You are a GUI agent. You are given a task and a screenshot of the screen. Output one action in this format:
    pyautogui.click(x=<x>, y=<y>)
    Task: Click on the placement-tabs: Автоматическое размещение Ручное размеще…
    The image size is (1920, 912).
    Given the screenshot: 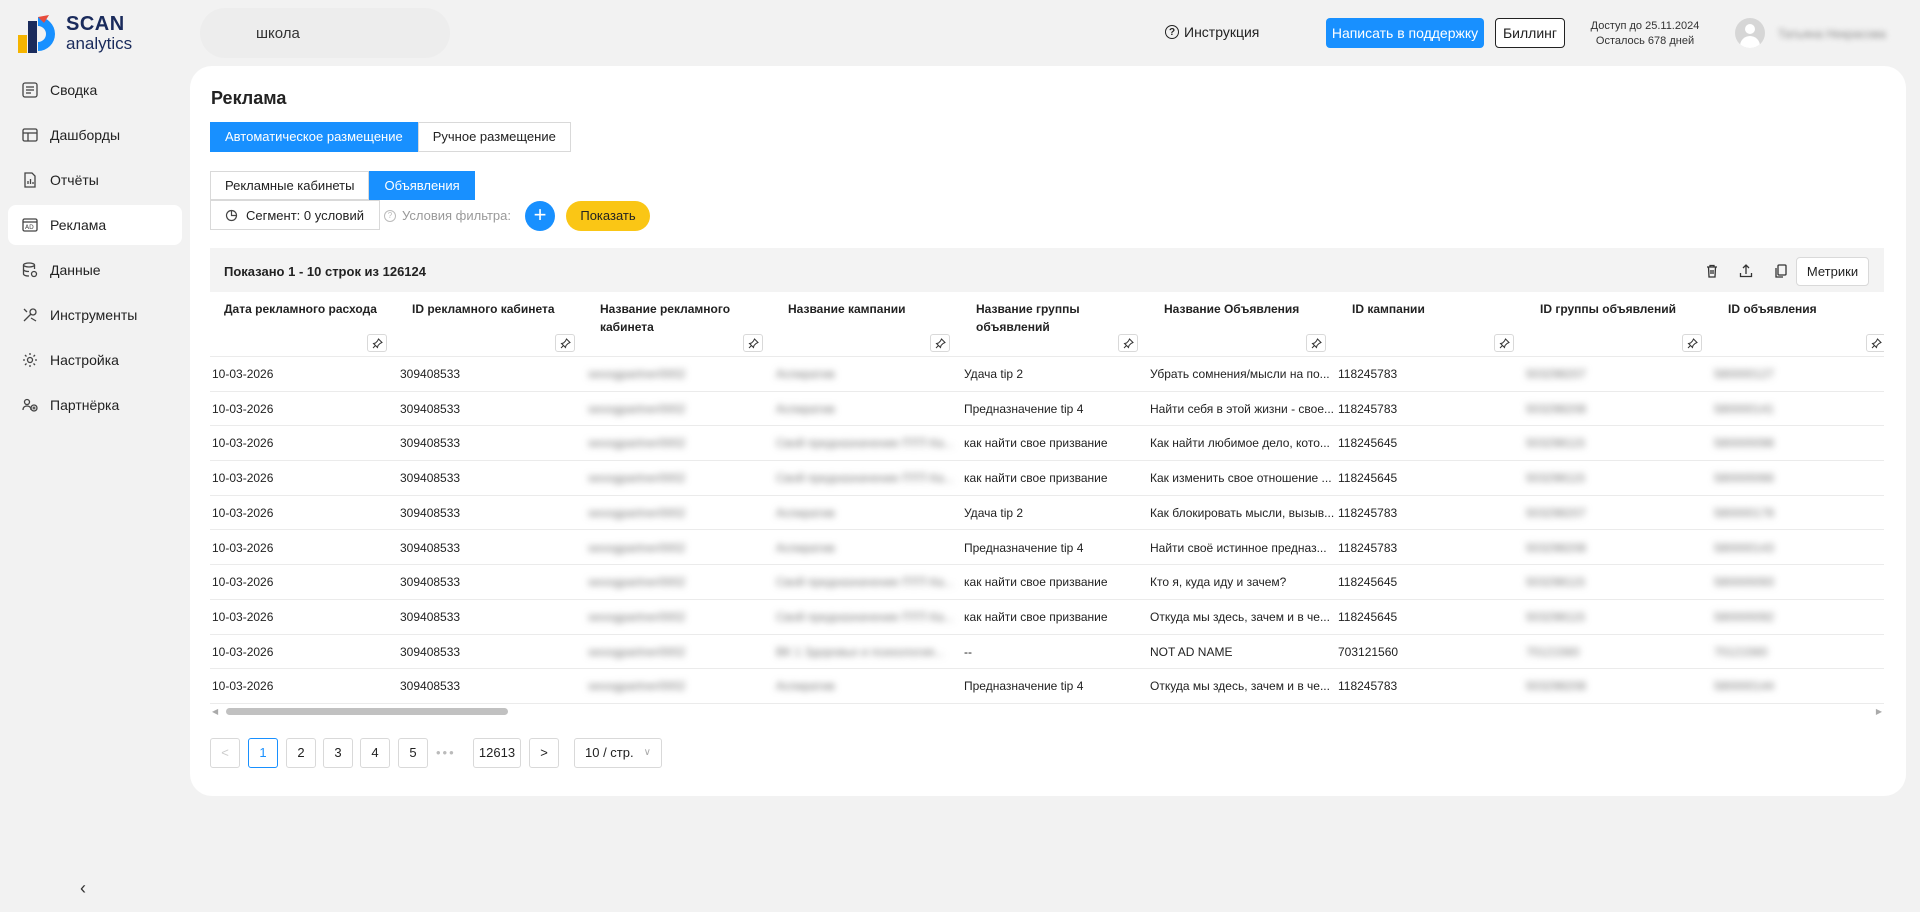 What is the action you would take?
    pyautogui.click(x=390, y=137)
    